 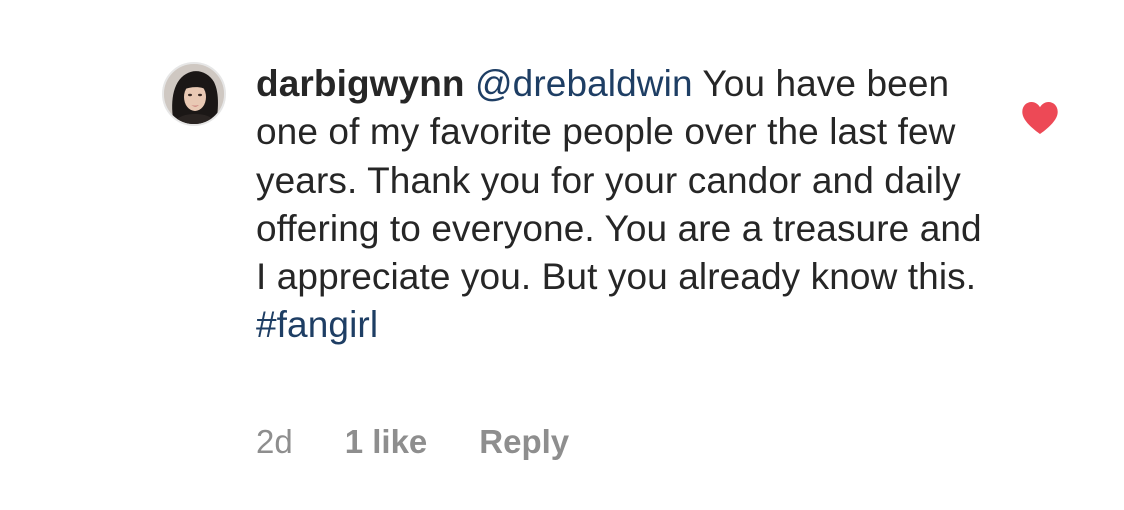 What do you see at coordinates (317, 324) in the screenshot?
I see `comment-hashtag: #fangirl` at bounding box center [317, 324].